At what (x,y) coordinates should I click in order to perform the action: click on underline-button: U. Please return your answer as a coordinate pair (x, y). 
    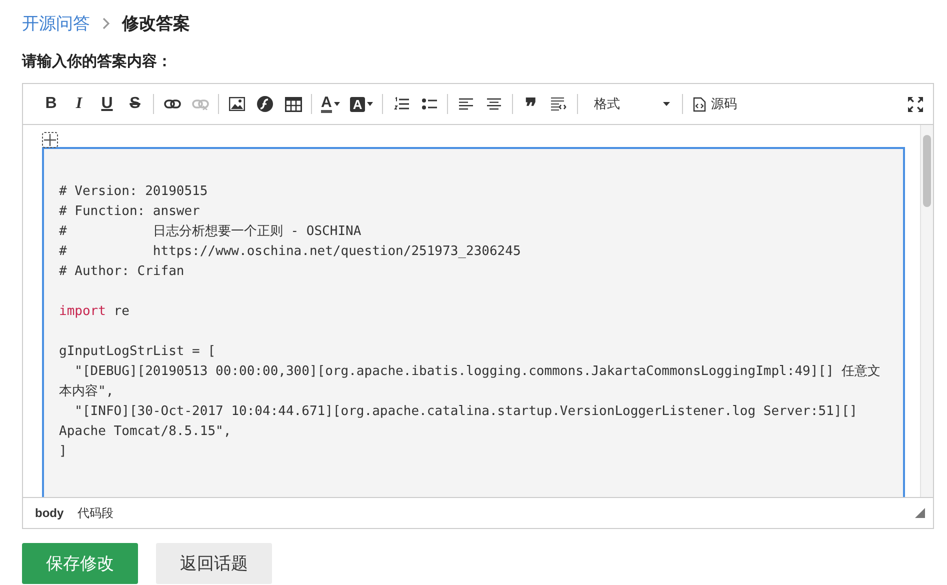
    Looking at the image, I should click on (107, 104).